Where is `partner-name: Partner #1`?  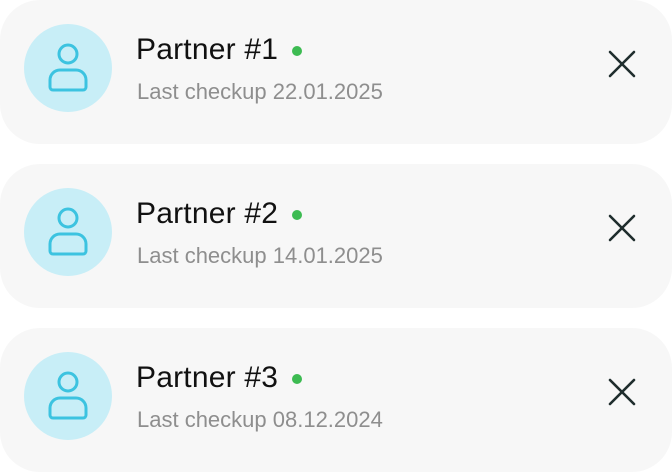 partner-name: Partner #1 is located at coordinates (207, 49).